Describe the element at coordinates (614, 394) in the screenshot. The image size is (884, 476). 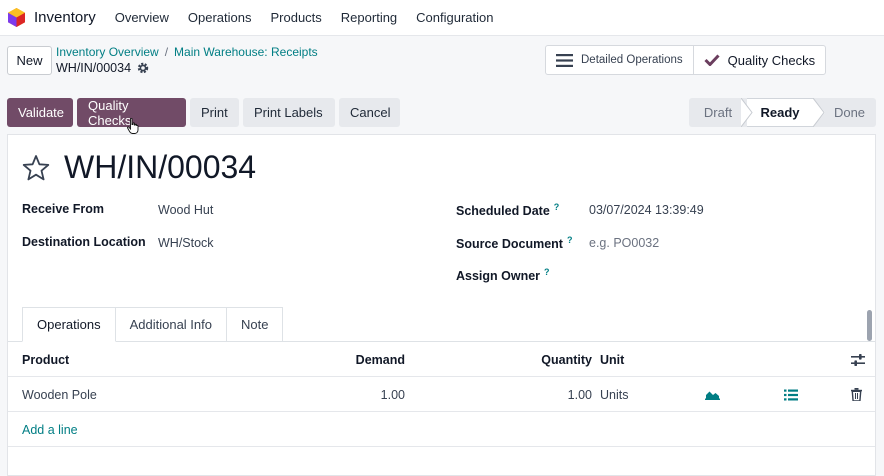
I see `unit-cell: Units` at that location.